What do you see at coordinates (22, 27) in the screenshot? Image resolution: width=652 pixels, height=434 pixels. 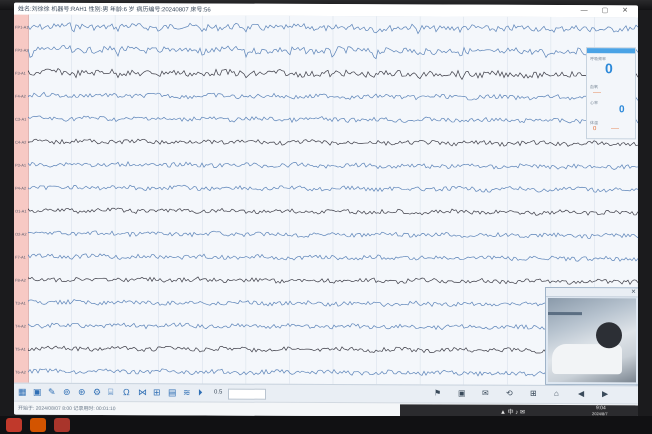 I see `channel-label: FP1-A1` at bounding box center [22, 27].